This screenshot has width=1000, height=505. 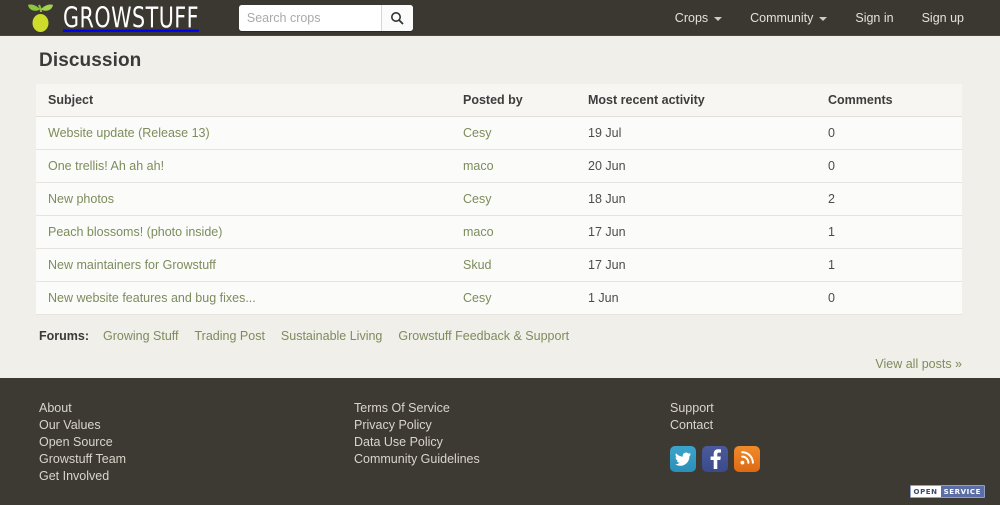 What do you see at coordinates (800, 442) in the screenshot?
I see `footer-column-support: Support Contact` at bounding box center [800, 442].